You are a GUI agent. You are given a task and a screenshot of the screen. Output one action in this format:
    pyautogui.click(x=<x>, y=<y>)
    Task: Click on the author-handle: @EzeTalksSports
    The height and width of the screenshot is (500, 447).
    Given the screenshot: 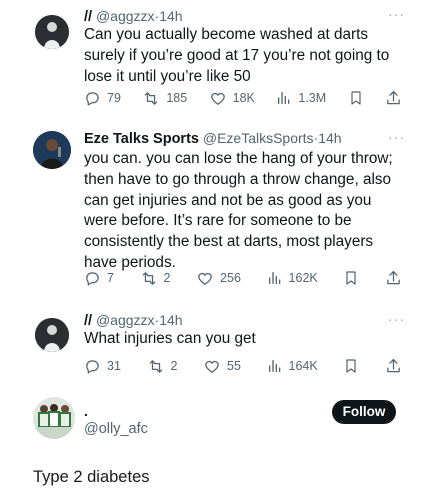 What is the action you would take?
    pyautogui.click(x=258, y=138)
    